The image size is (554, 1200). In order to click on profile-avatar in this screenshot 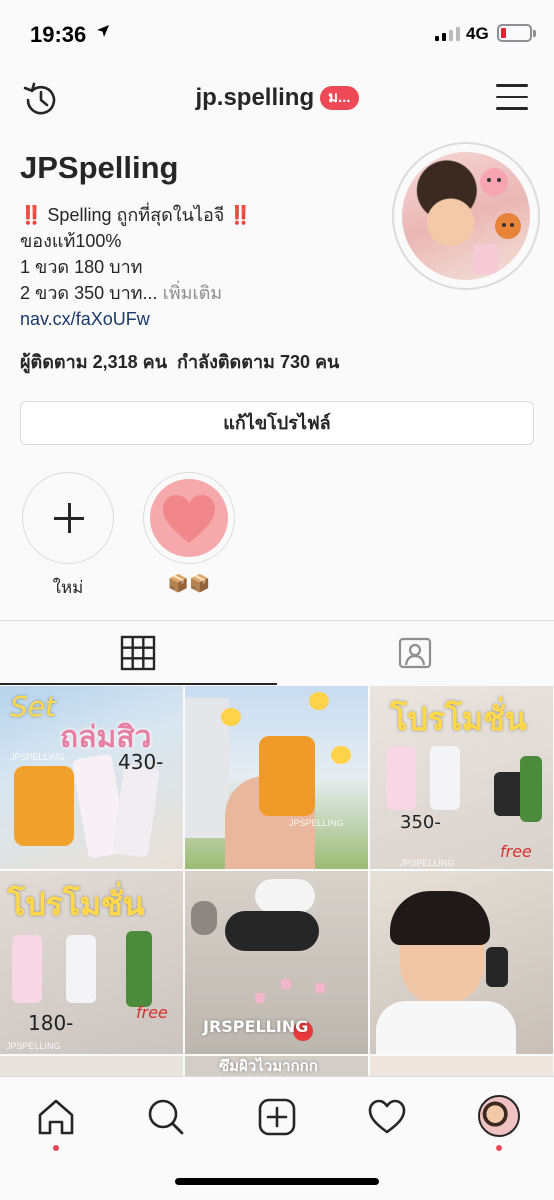, I will do `click(466, 216)`.